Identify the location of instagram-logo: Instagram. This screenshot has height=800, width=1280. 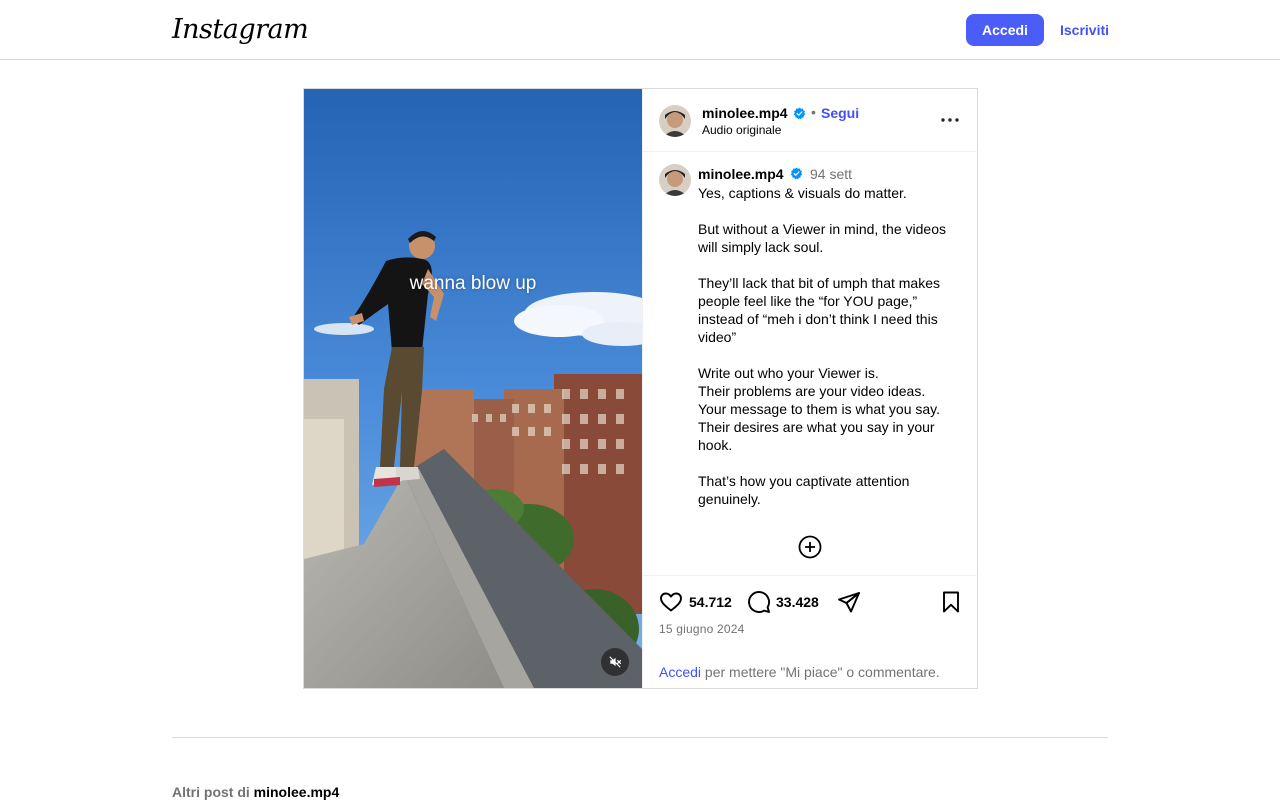
(240, 29).